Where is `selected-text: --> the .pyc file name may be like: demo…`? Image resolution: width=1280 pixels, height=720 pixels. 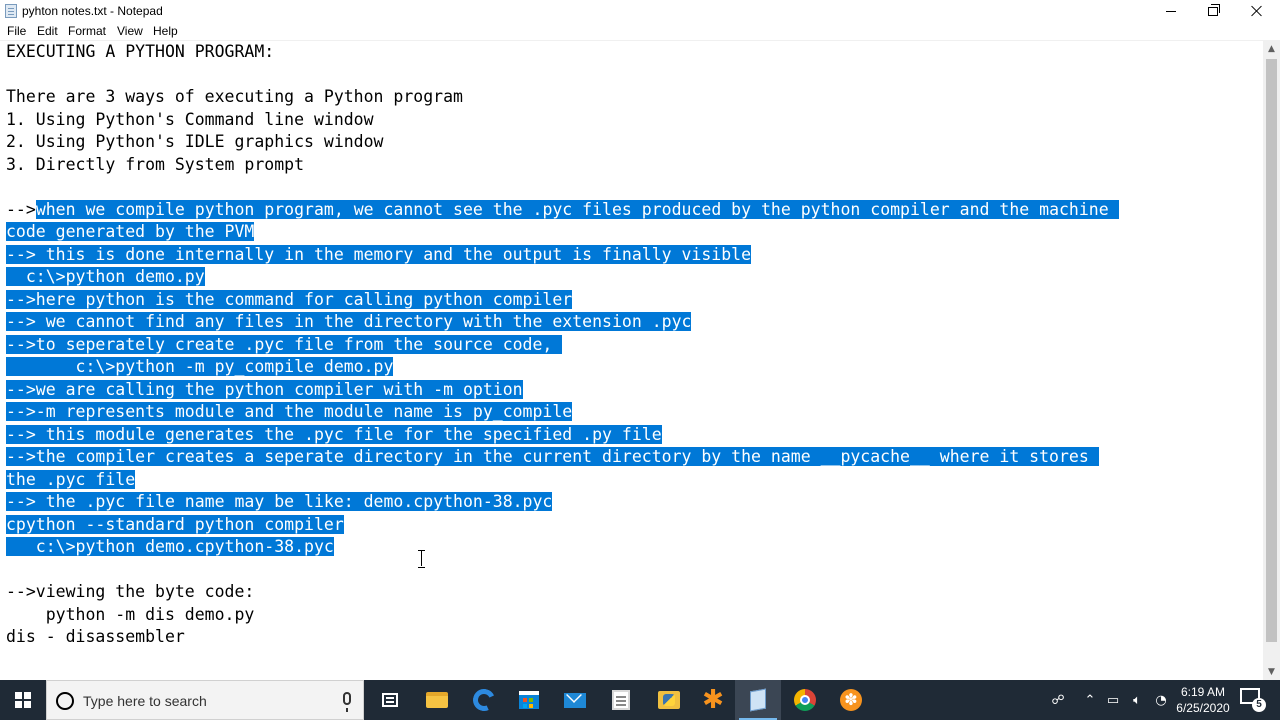 selected-text: --> the .pyc file name may be like: demo… is located at coordinates (279, 501).